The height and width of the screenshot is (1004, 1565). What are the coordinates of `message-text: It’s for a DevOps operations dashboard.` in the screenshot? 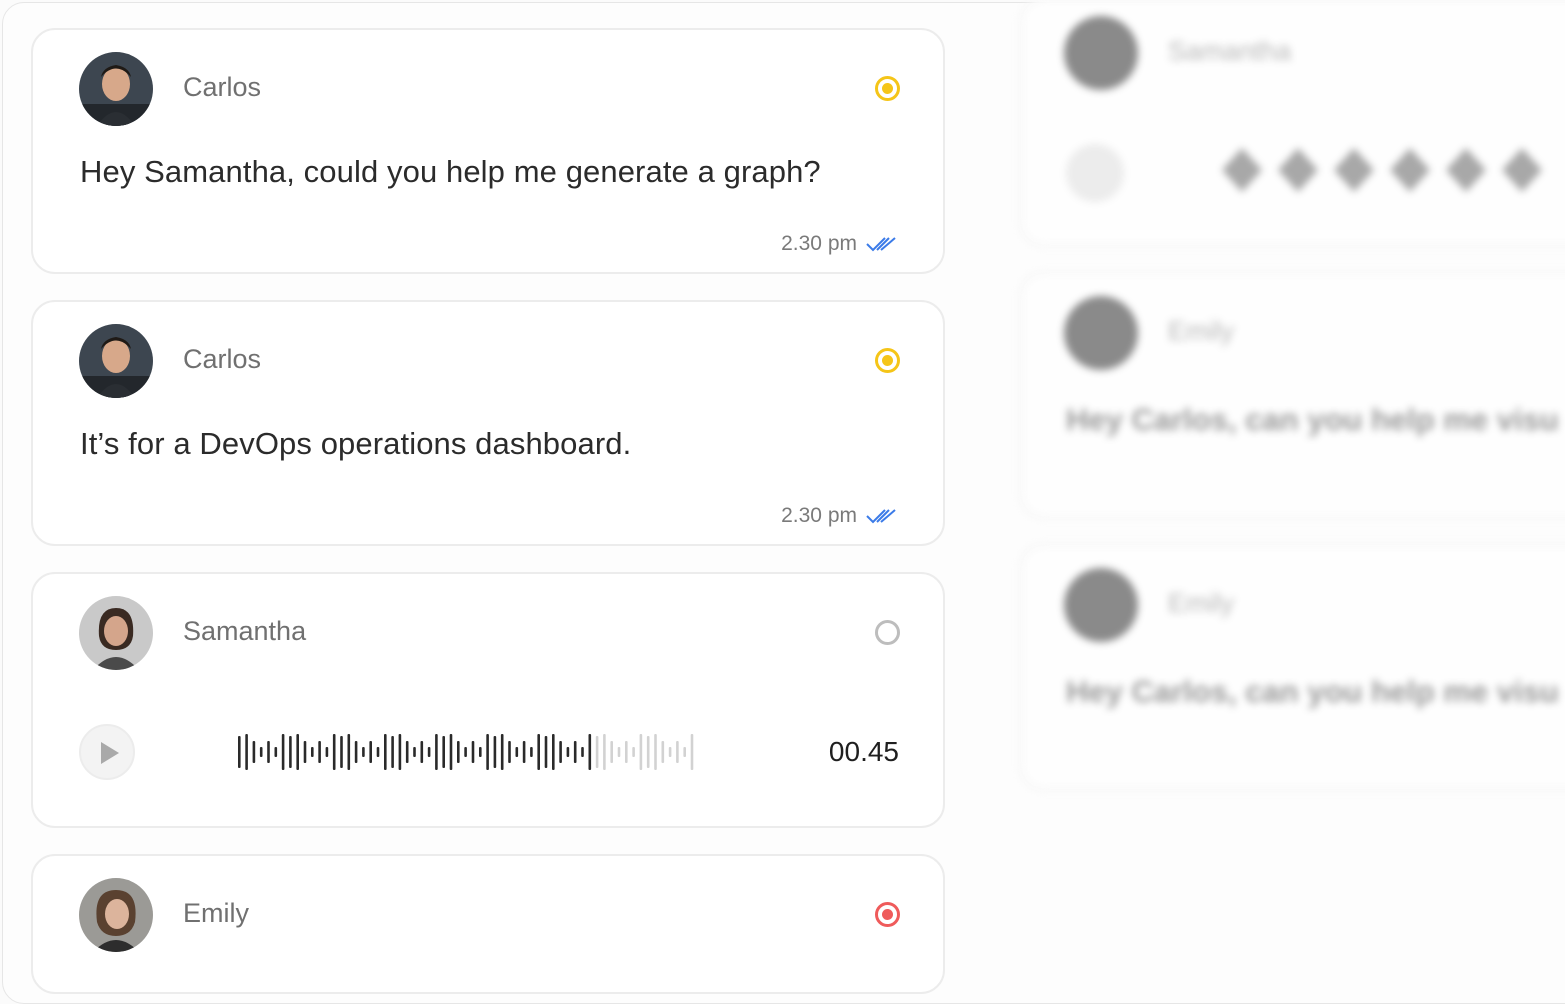 It's located at (356, 443).